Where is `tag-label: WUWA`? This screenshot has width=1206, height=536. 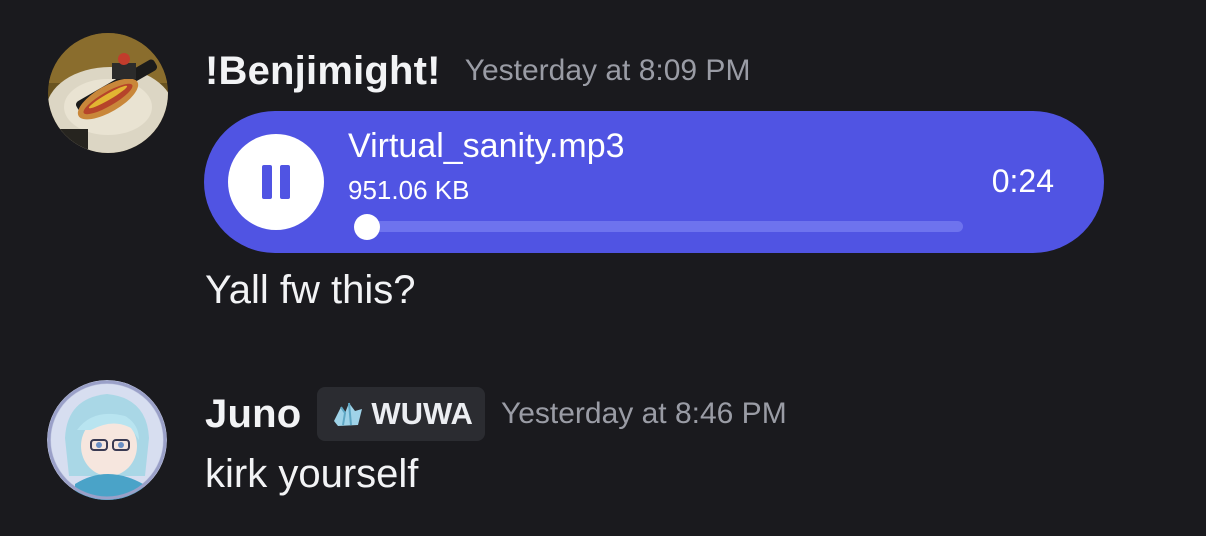 tag-label: WUWA is located at coordinates (422, 413).